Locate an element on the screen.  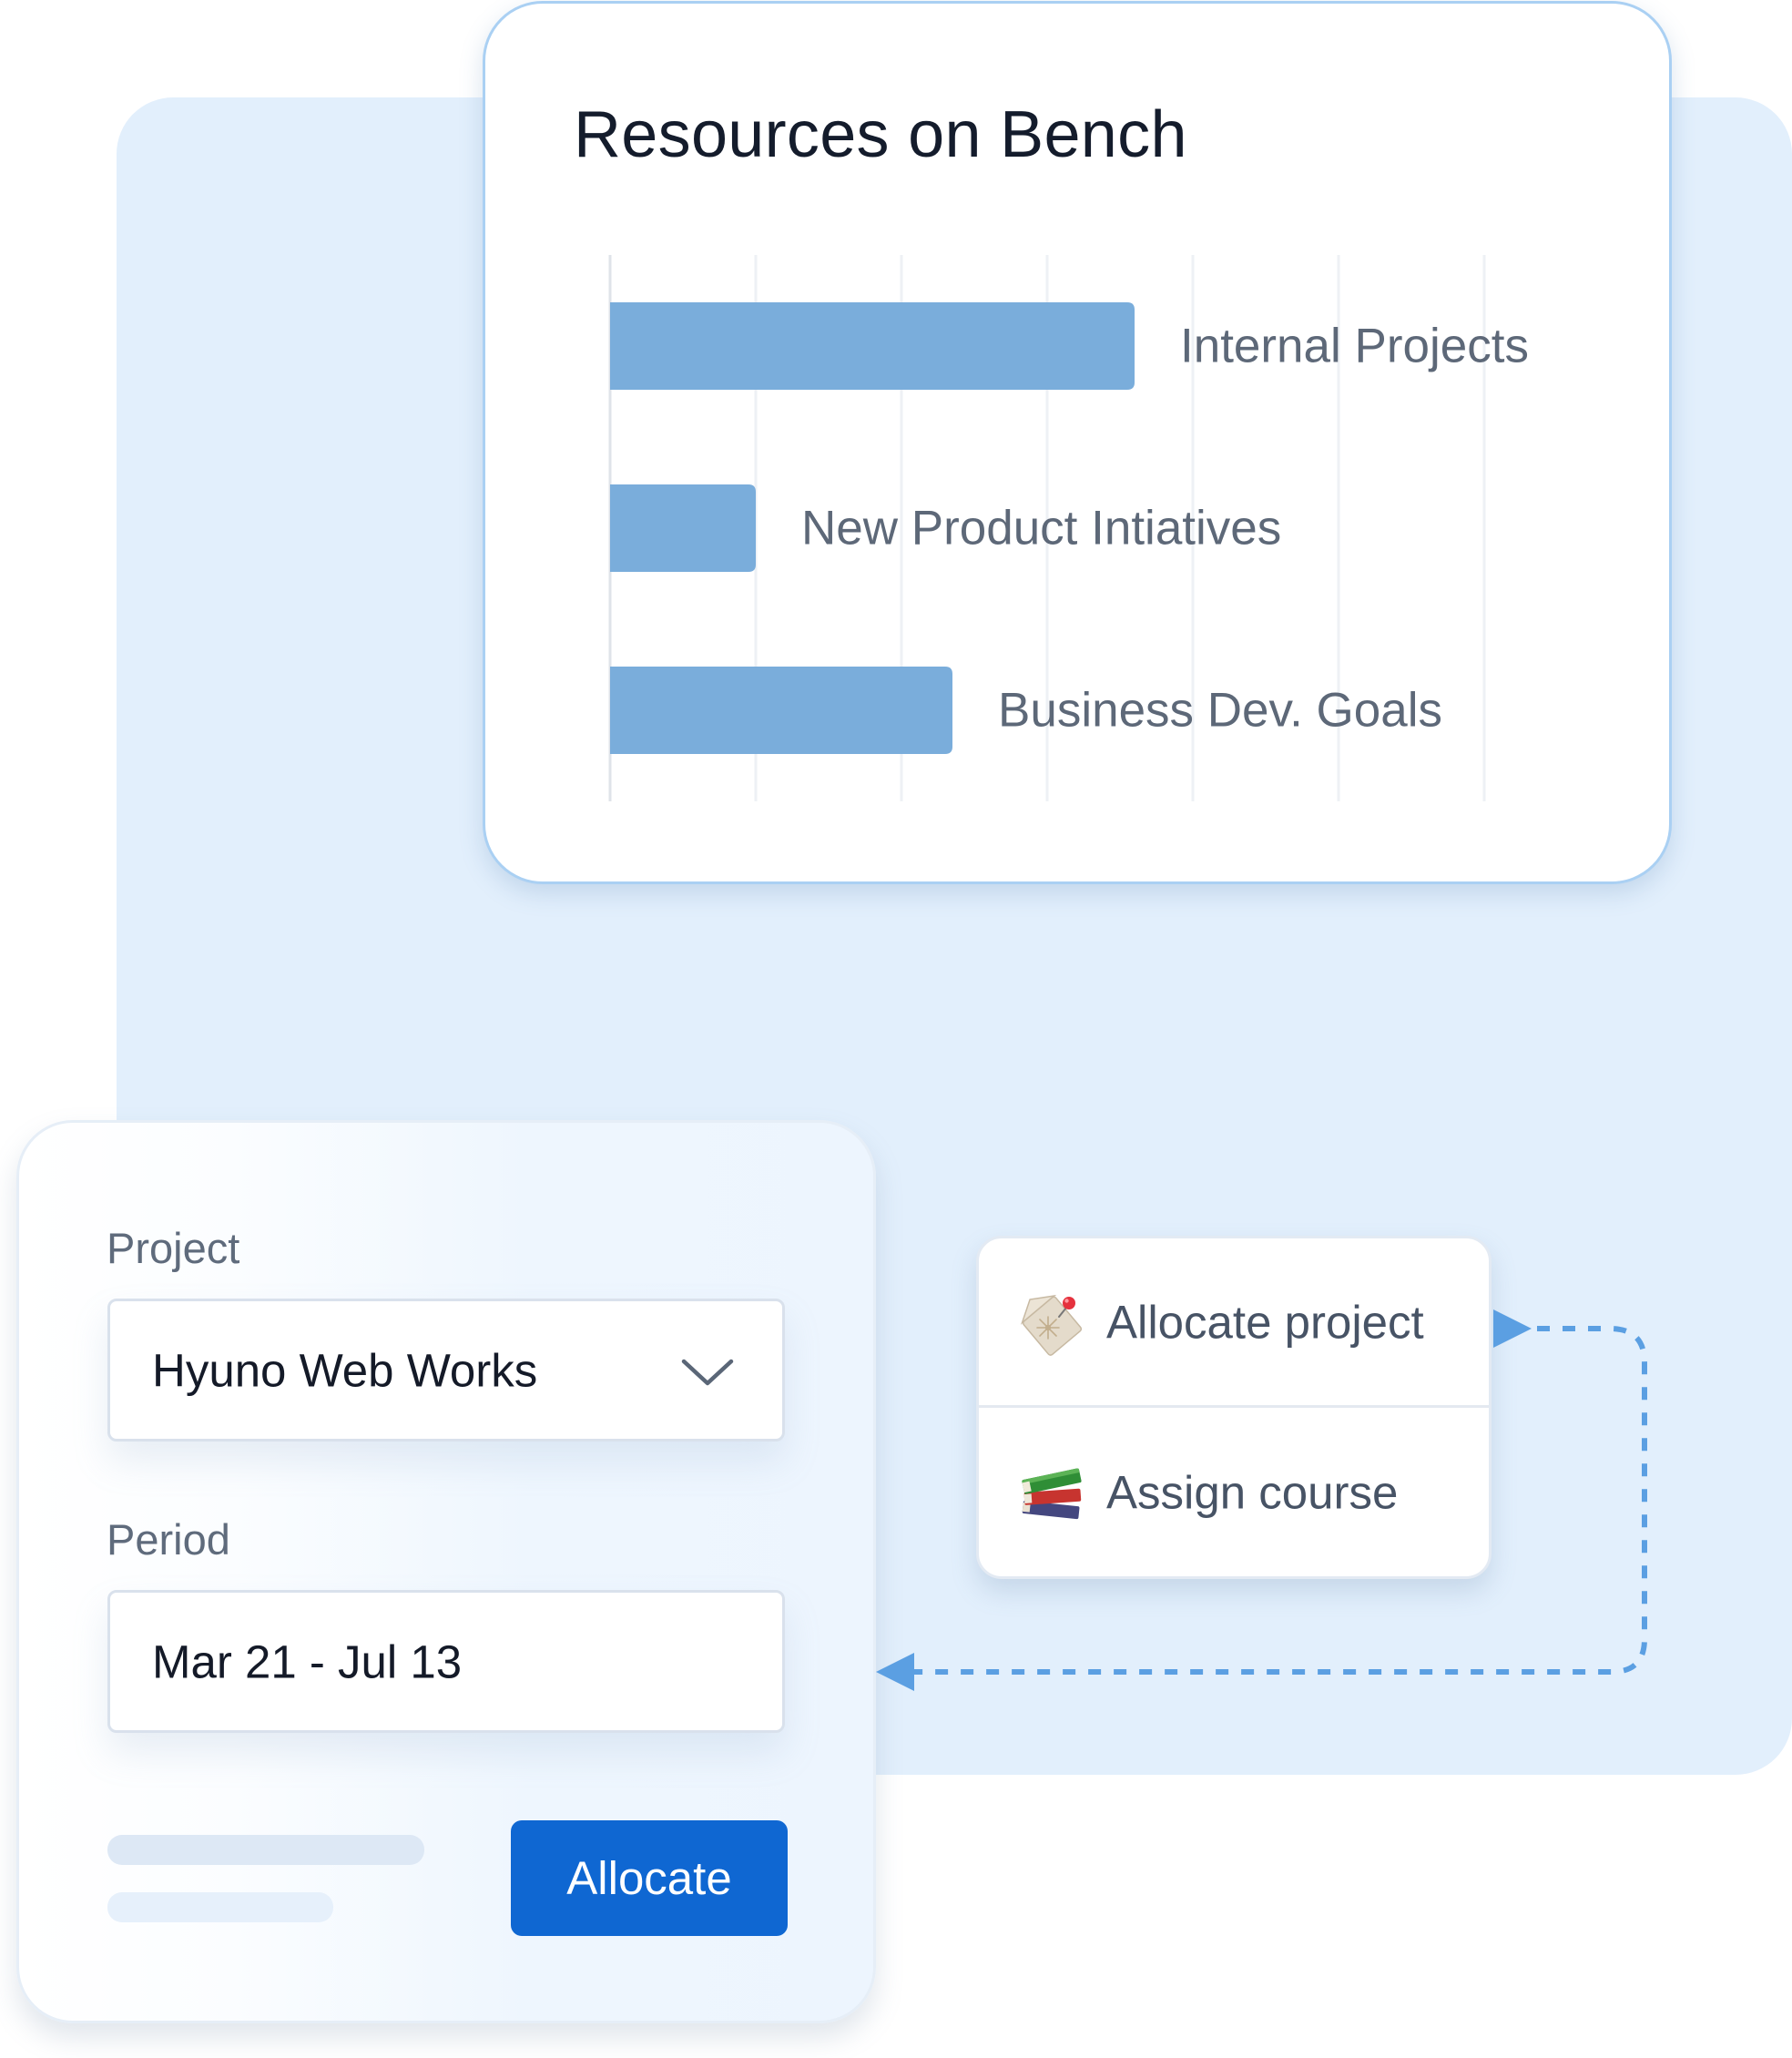
period-label: Period is located at coordinates (169, 1539).